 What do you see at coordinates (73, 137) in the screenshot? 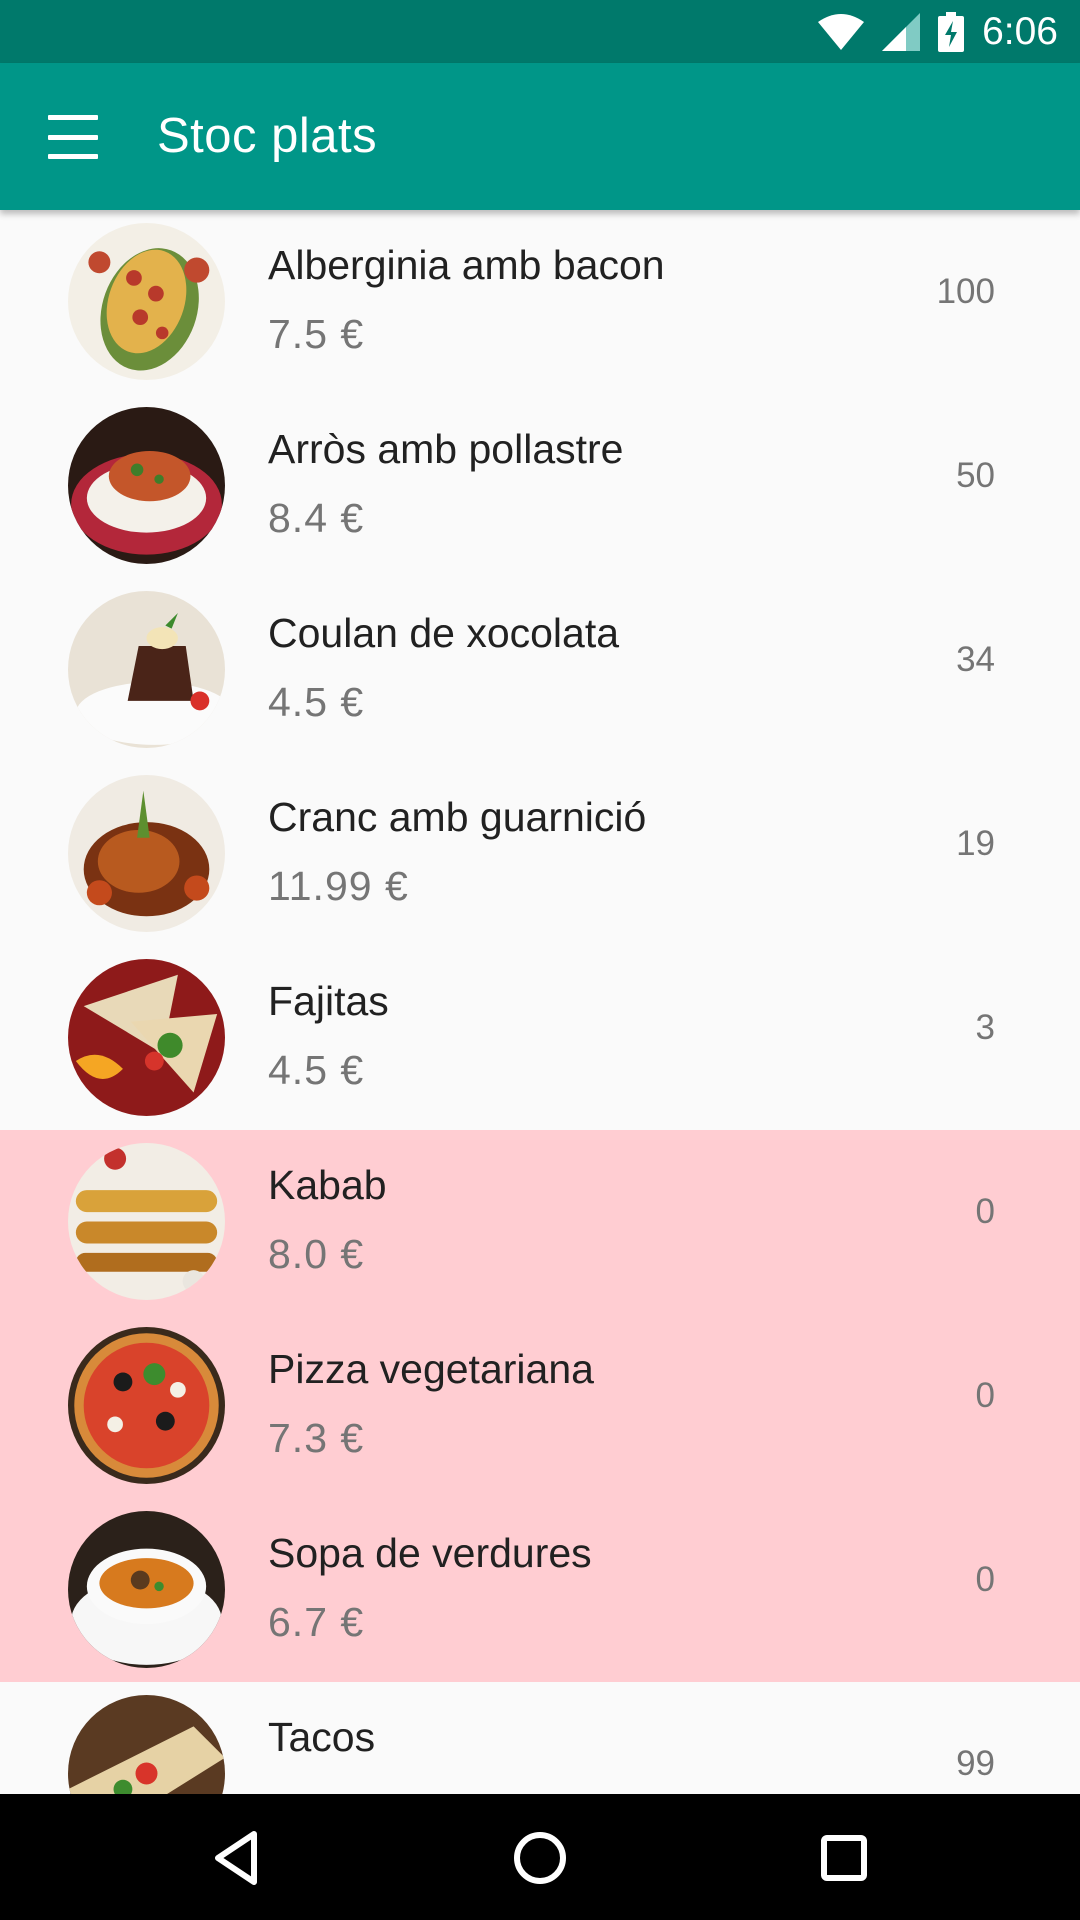
I see `hamburger-menu-icon` at bounding box center [73, 137].